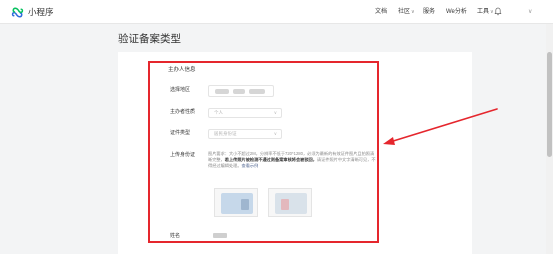 The image size is (553, 254). What do you see at coordinates (429, 12) in the screenshot?
I see `nav-item-services: 服务` at bounding box center [429, 12].